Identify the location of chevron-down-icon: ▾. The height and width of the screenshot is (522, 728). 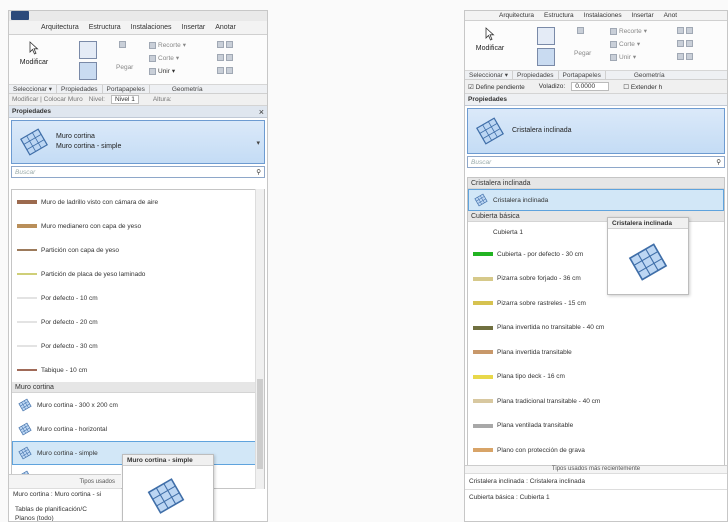
(258, 143).